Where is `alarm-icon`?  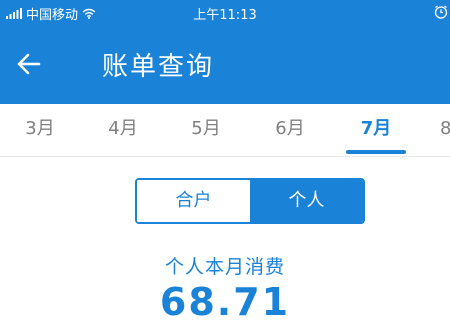 alarm-icon is located at coordinates (441, 12).